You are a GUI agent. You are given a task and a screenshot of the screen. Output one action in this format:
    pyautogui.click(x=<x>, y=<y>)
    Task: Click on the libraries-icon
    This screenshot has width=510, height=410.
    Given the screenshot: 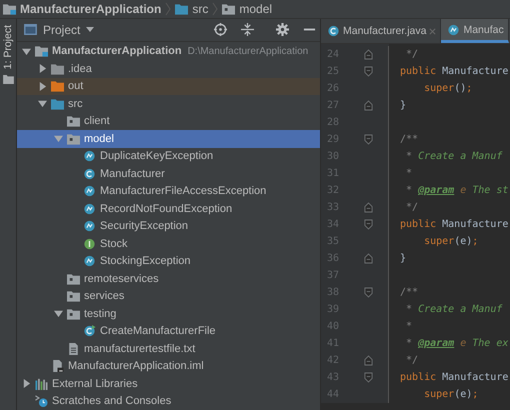 What is the action you would take?
    pyautogui.click(x=41, y=384)
    